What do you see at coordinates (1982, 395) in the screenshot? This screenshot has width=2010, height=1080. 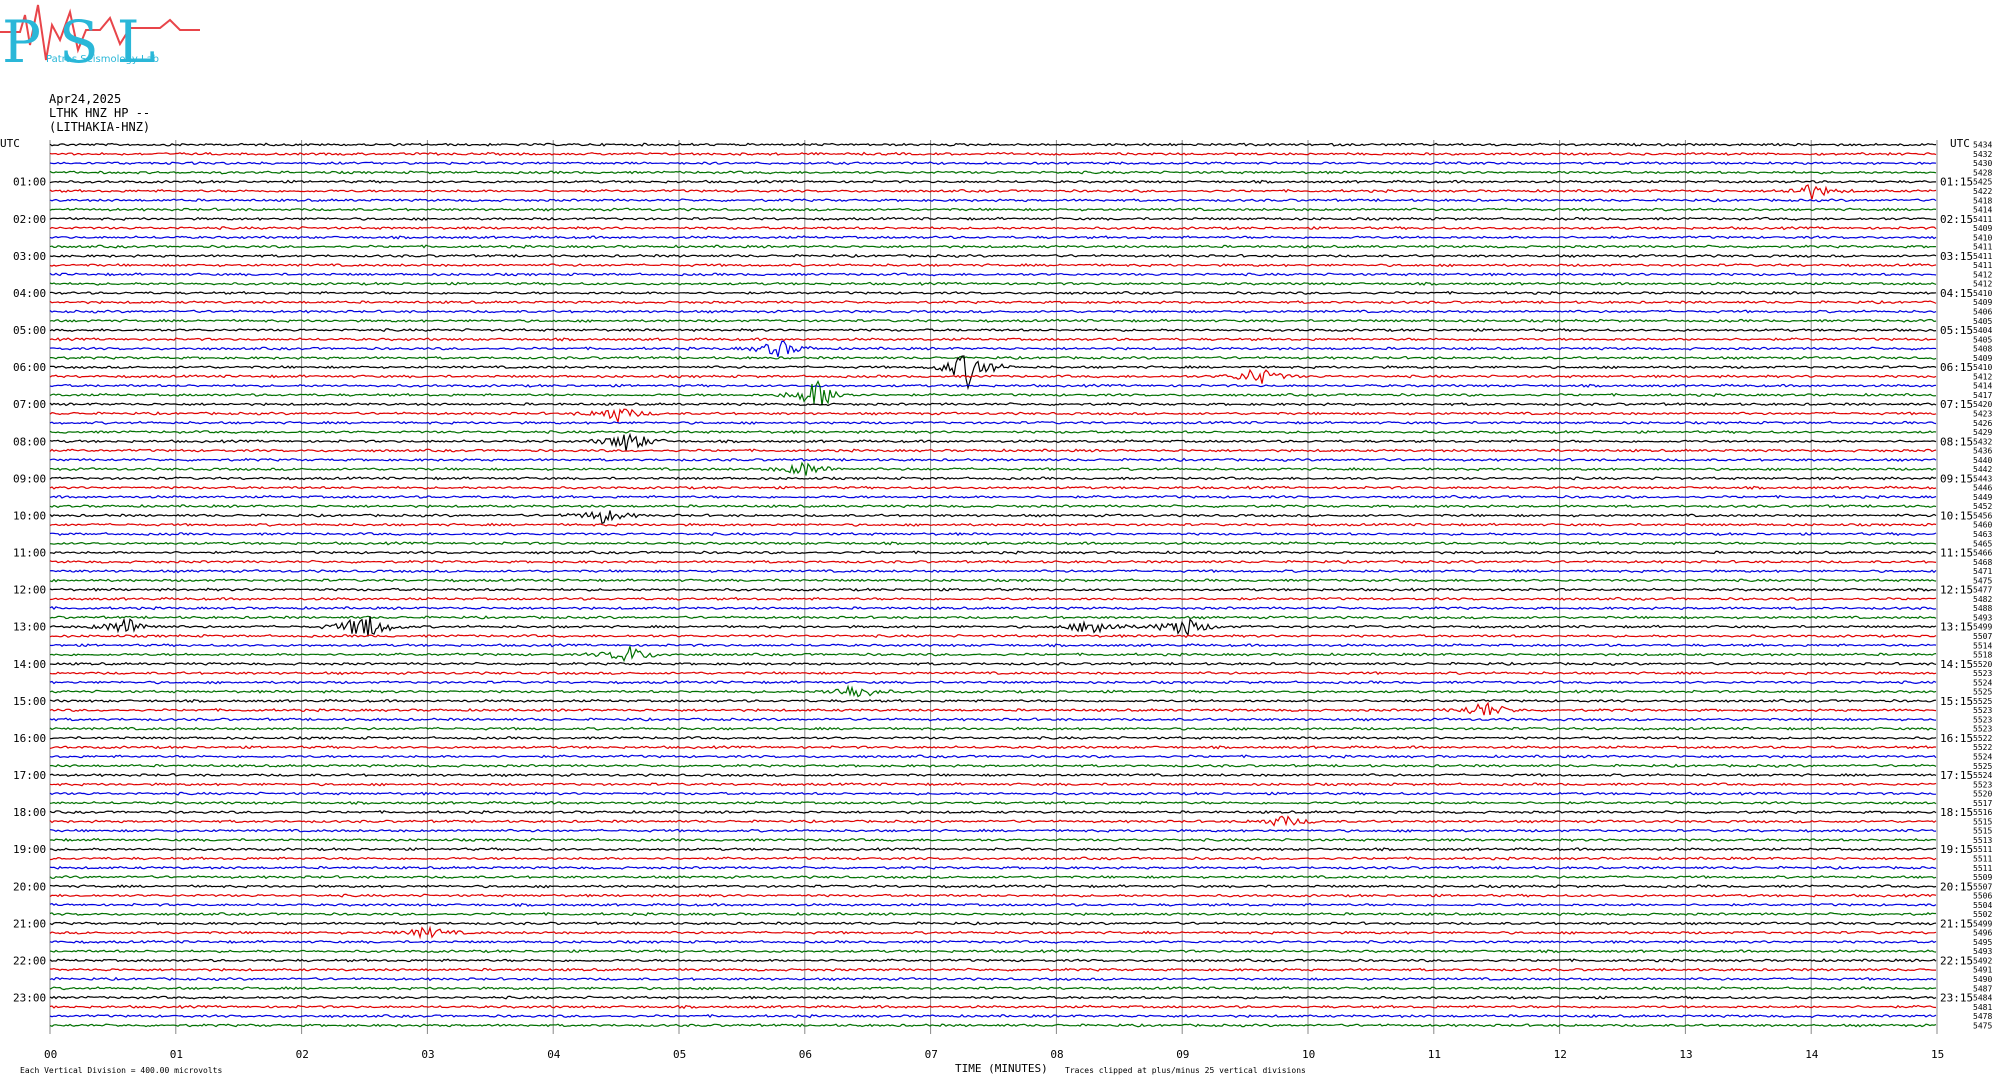 I see `trace-count-label: 5417` at bounding box center [1982, 395].